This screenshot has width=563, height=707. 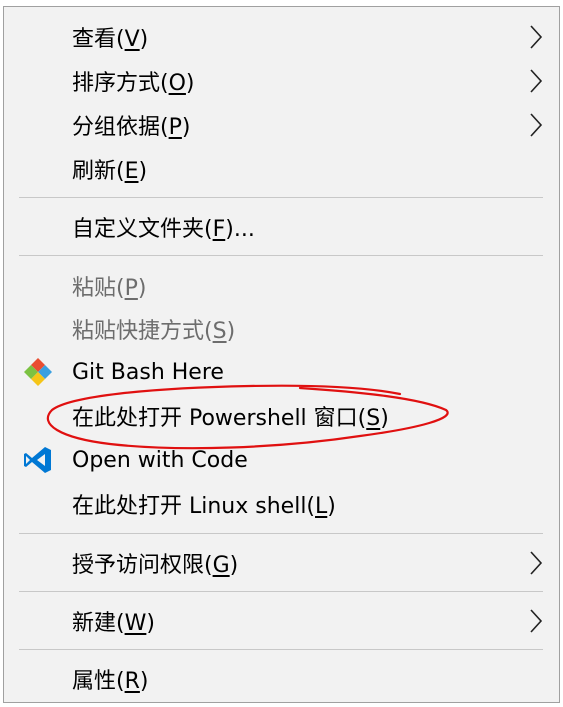 I want to click on menu-item-open-with-code: Open with Code, so click(x=281, y=460).